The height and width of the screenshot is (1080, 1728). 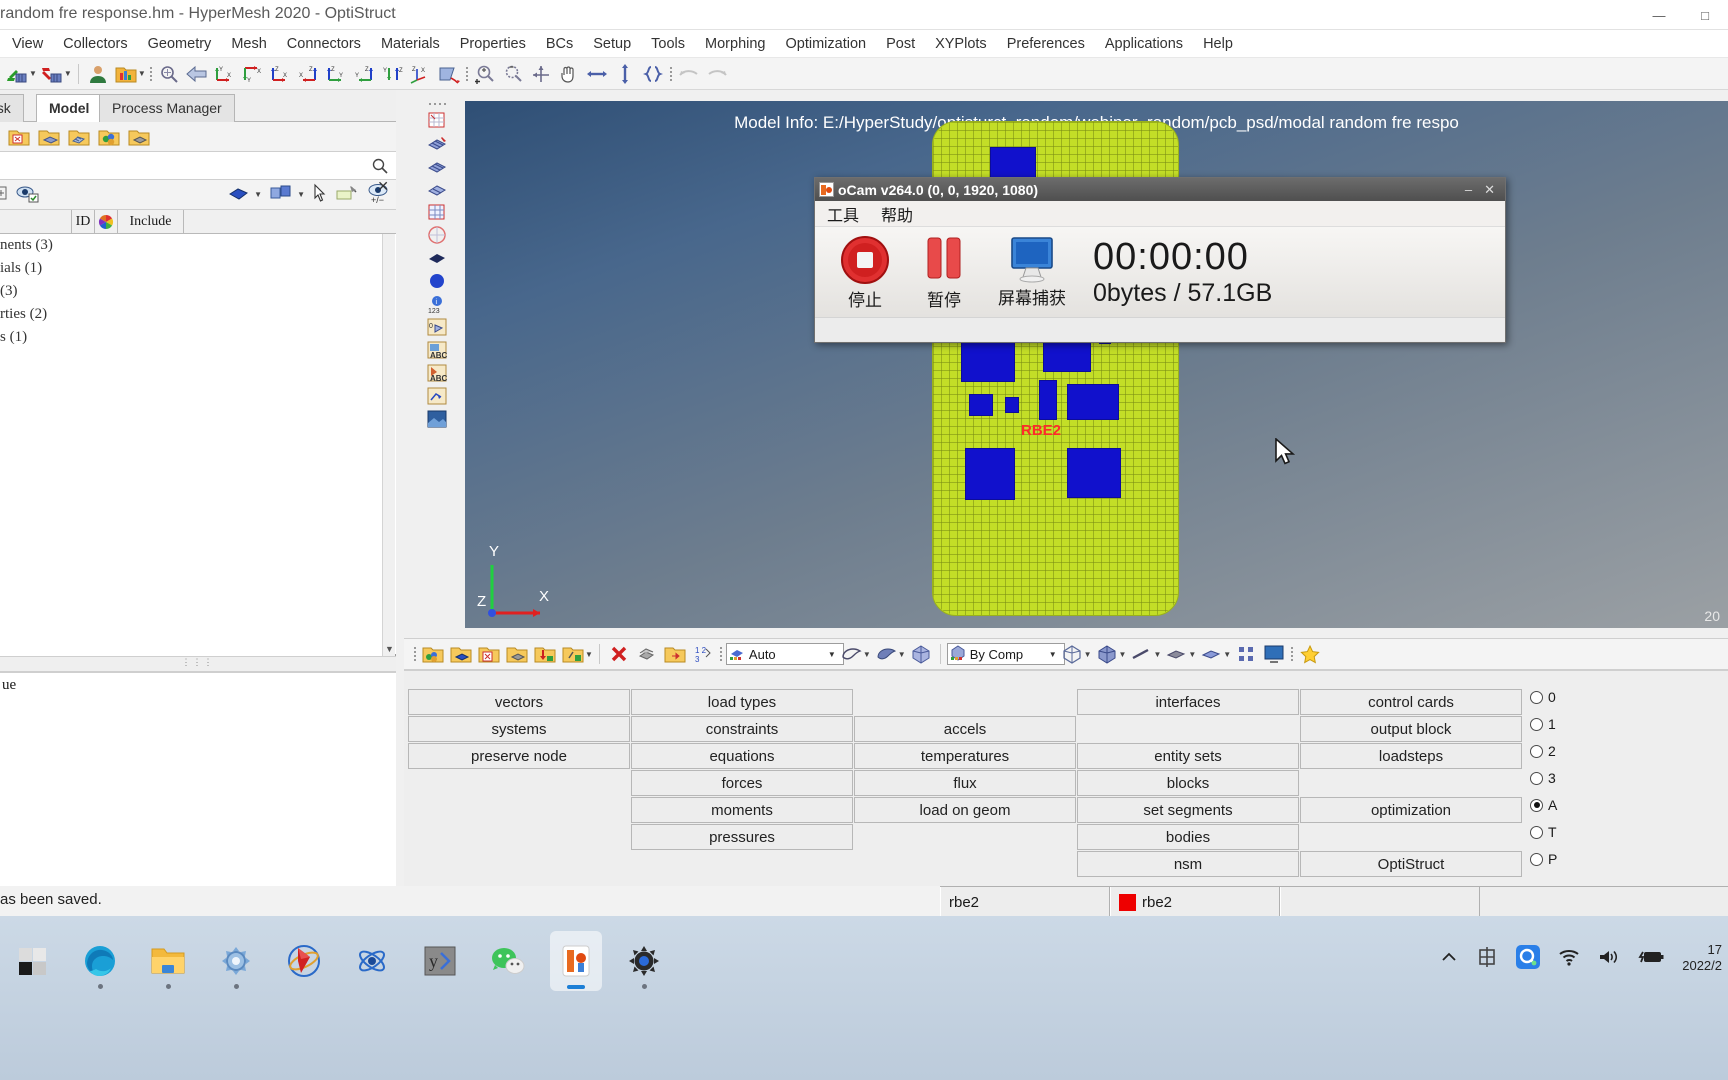 I want to click on shell-caret-icon: ▼, so click(x=1192, y=654).